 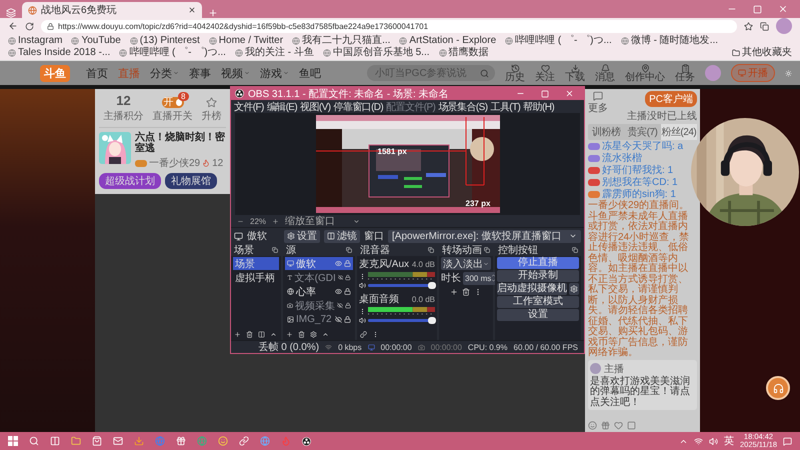 I want to click on chat-tab: 贵宾(7), so click(x=642, y=132).